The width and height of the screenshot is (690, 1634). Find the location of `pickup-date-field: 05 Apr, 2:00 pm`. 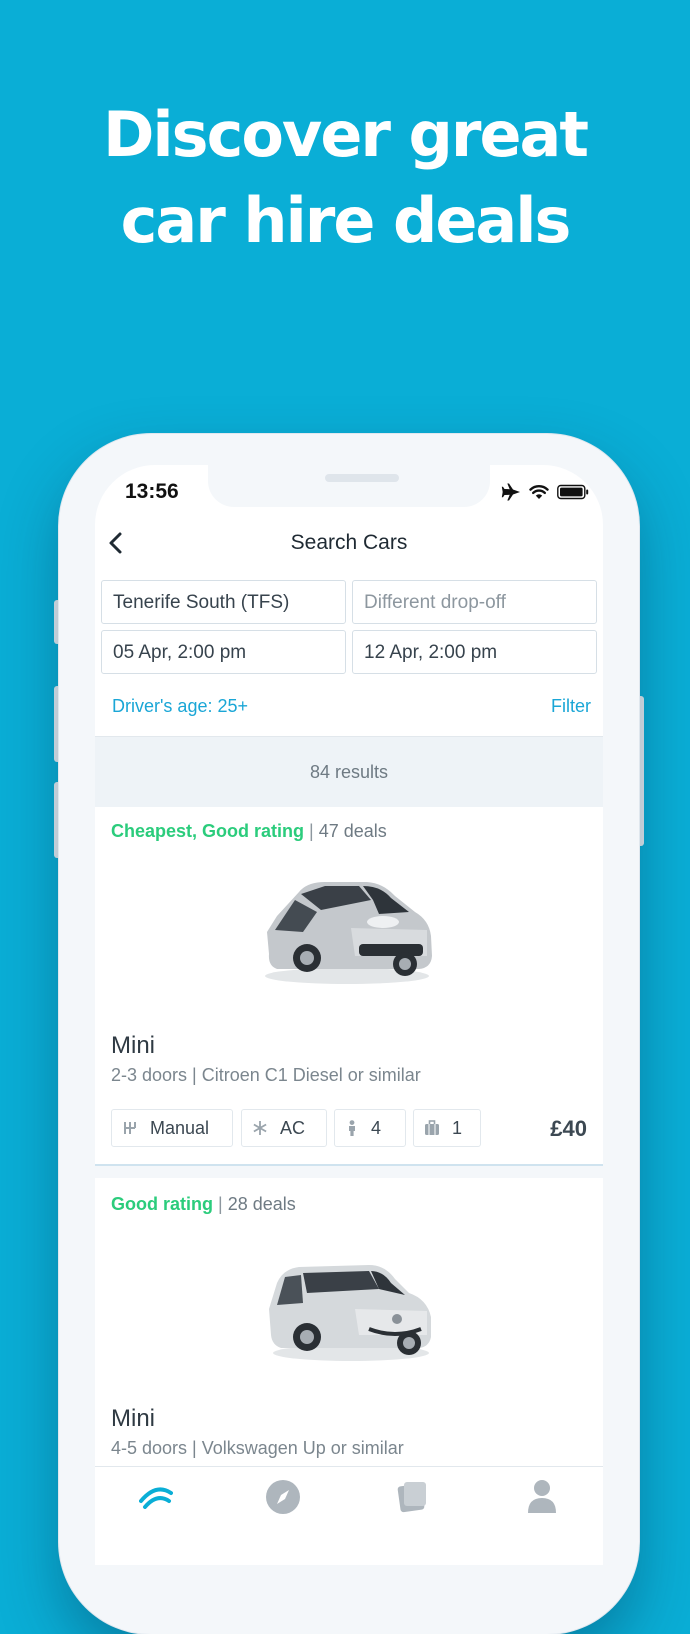

pickup-date-field: 05 Apr, 2:00 pm is located at coordinates (223, 652).